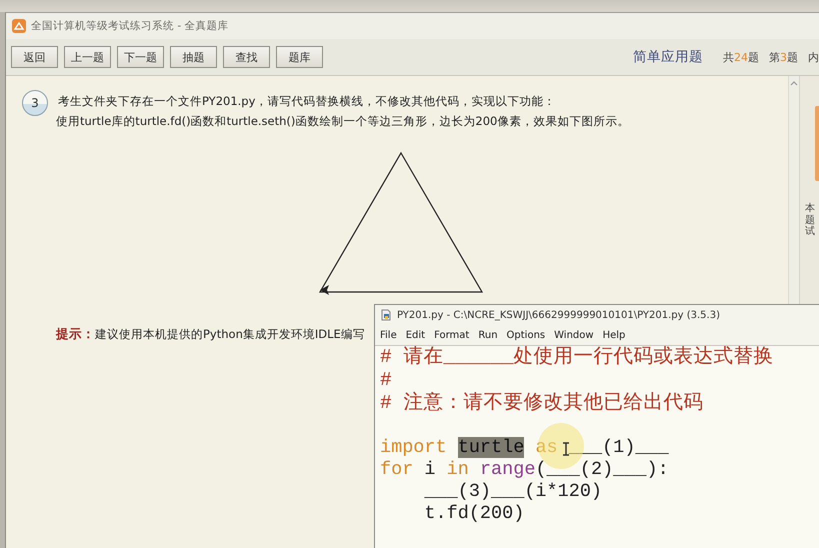  I want to click on toolbar-button: 抽题, so click(193, 57).